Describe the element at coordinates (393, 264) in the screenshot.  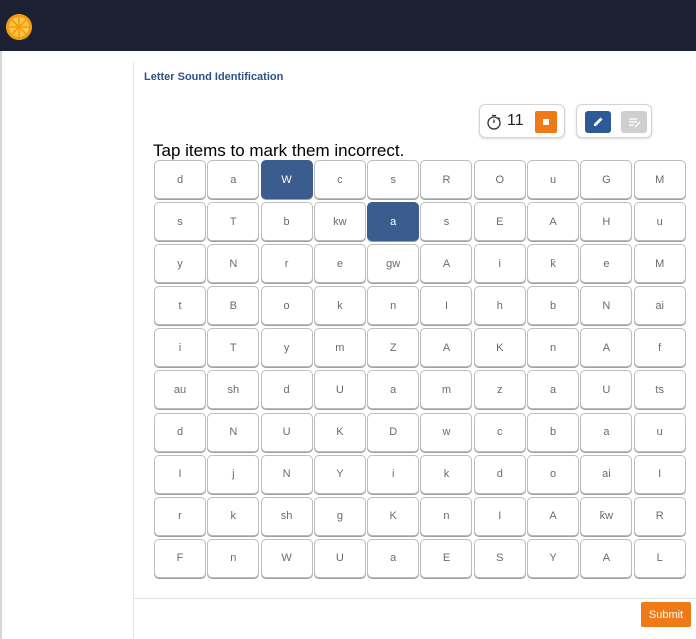
I see `grid-item: gw` at that location.